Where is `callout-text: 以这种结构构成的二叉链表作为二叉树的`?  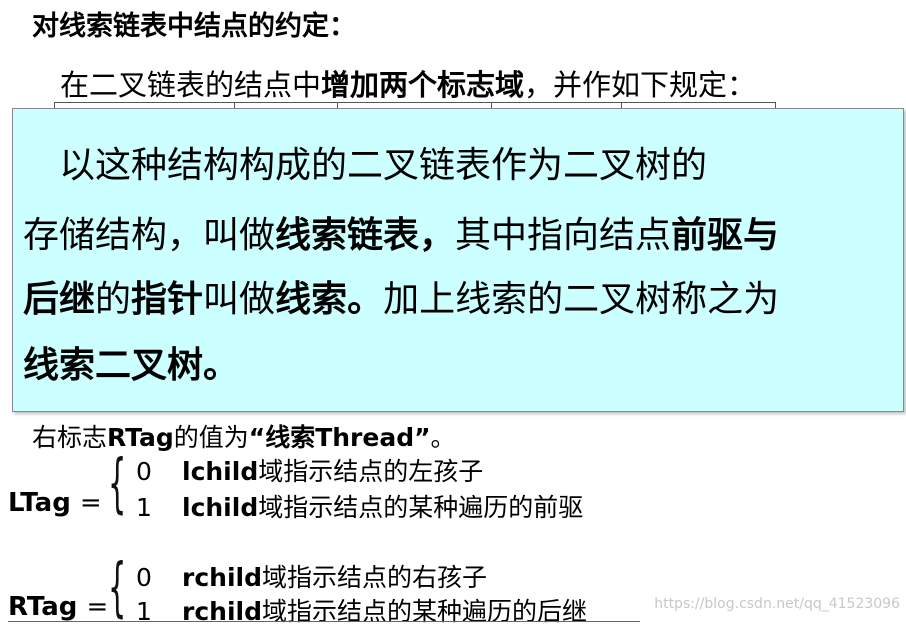
callout-text: 以这种结构构成的二叉链表作为二叉树的 is located at coordinates (365, 165).